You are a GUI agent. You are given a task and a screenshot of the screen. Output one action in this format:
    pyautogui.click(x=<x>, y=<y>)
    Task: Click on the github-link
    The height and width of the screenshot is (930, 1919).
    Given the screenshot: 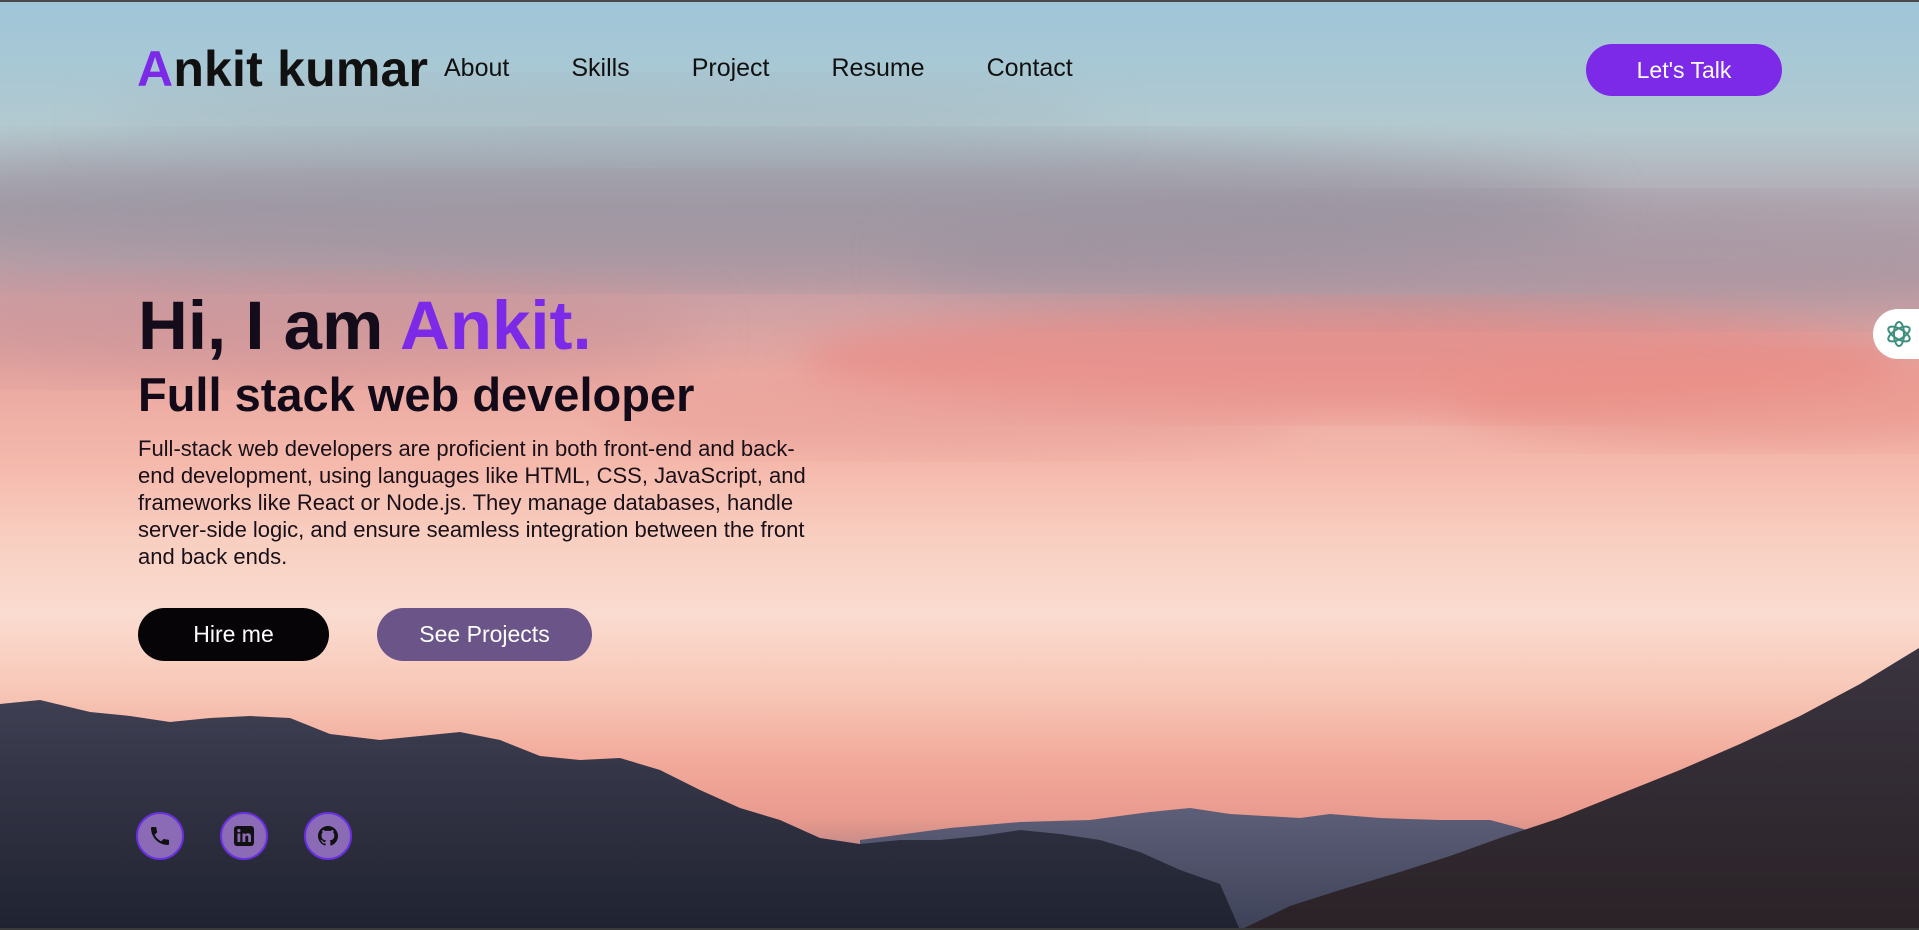 What is the action you would take?
    pyautogui.click(x=328, y=836)
    